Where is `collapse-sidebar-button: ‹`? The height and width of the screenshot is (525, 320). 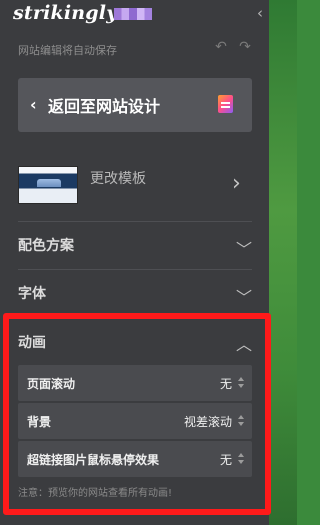 collapse-sidebar-button: ‹ is located at coordinates (260, 13).